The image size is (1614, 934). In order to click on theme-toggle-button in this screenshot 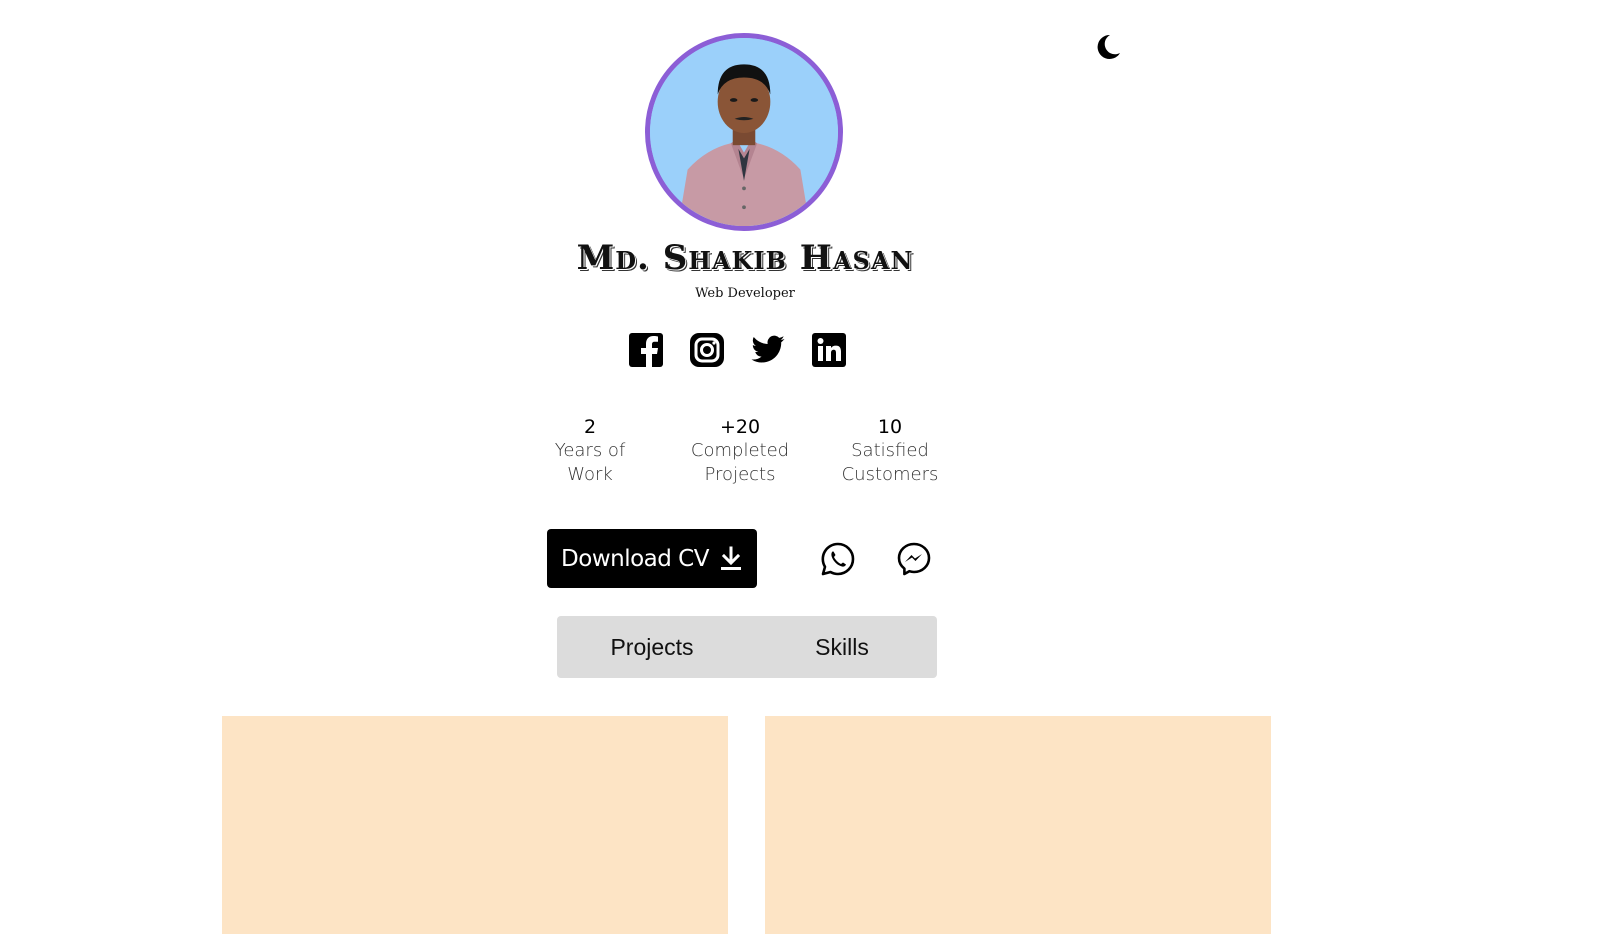, I will do `click(1108, 47)`.